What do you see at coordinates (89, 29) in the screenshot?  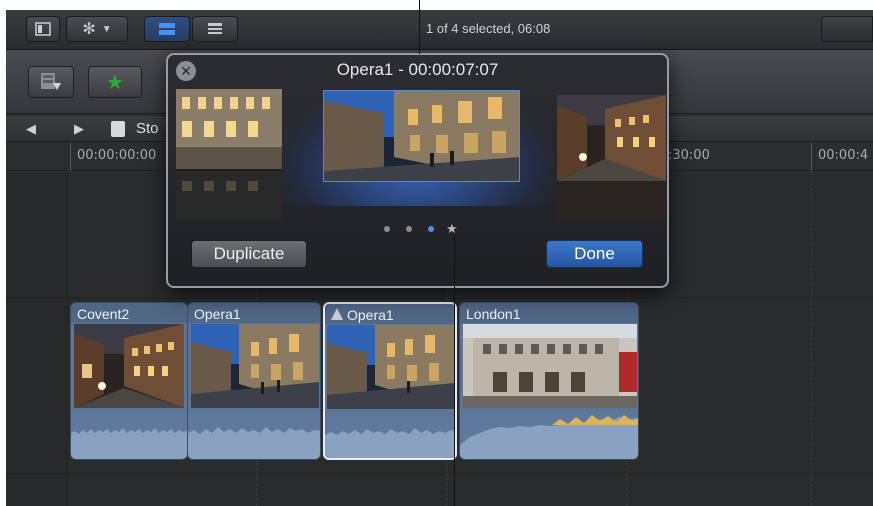 I see `gear-icon: ✻` at bounding box center [89, 29].